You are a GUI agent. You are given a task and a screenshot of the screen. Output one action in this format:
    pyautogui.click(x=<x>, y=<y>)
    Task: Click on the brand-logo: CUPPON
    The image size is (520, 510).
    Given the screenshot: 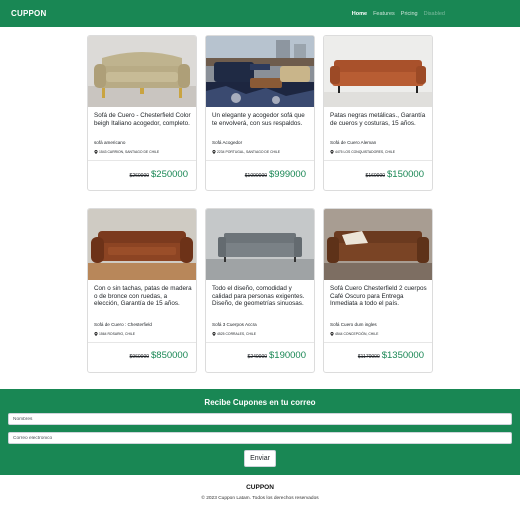 What is the action you would take?
    pyautogui.click(x=28, y=13)
    